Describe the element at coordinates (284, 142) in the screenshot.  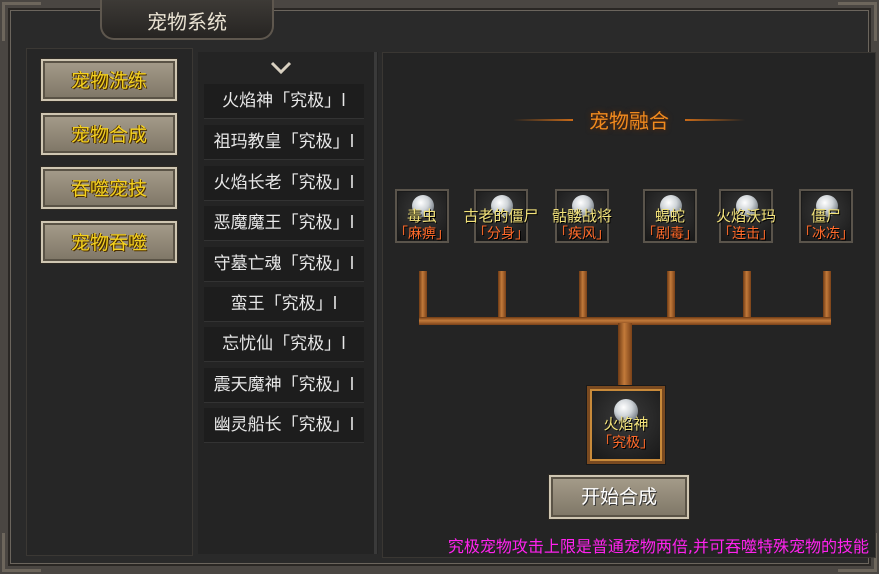
I see `pet-list-item: 祖玛教皇「究极」l` at that location.